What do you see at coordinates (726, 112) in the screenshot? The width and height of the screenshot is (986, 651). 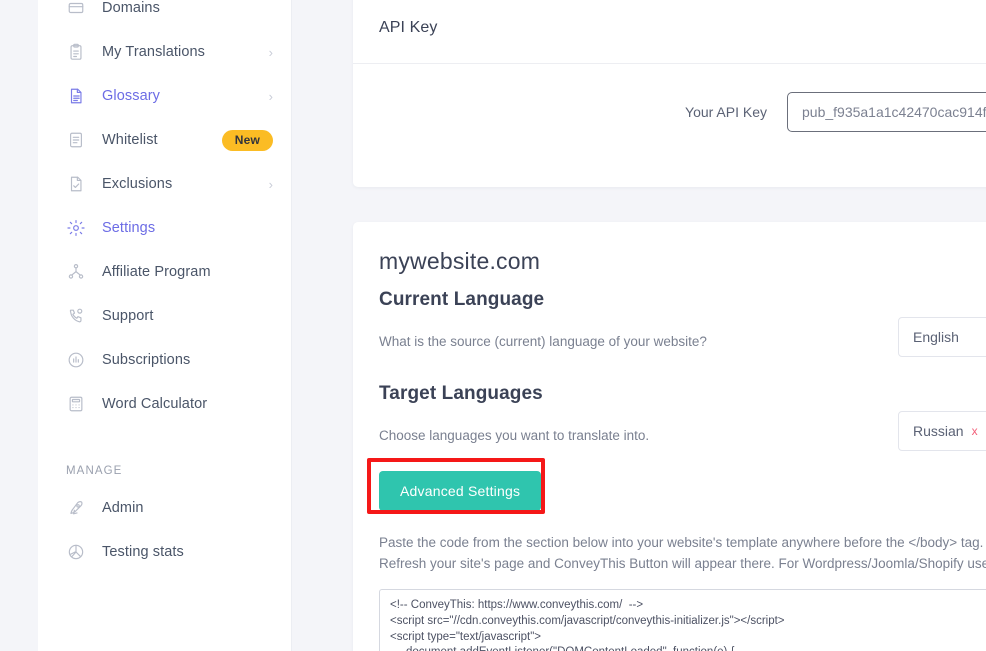 I see `api-key-label: Your API Key` at bounding box center [726, 112].